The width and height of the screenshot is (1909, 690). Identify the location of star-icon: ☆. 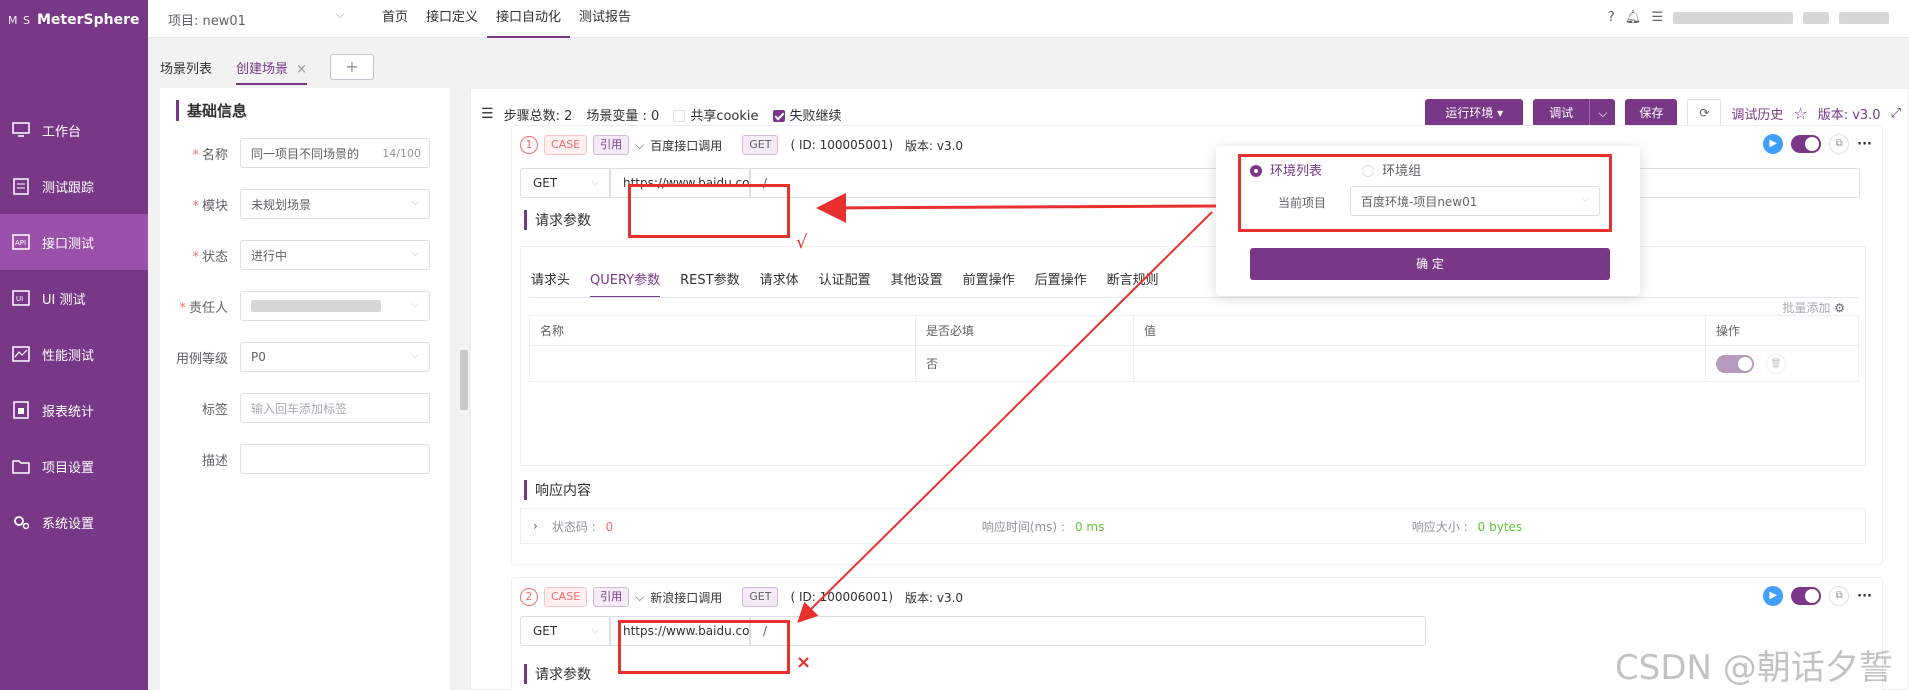
(1800, 113).